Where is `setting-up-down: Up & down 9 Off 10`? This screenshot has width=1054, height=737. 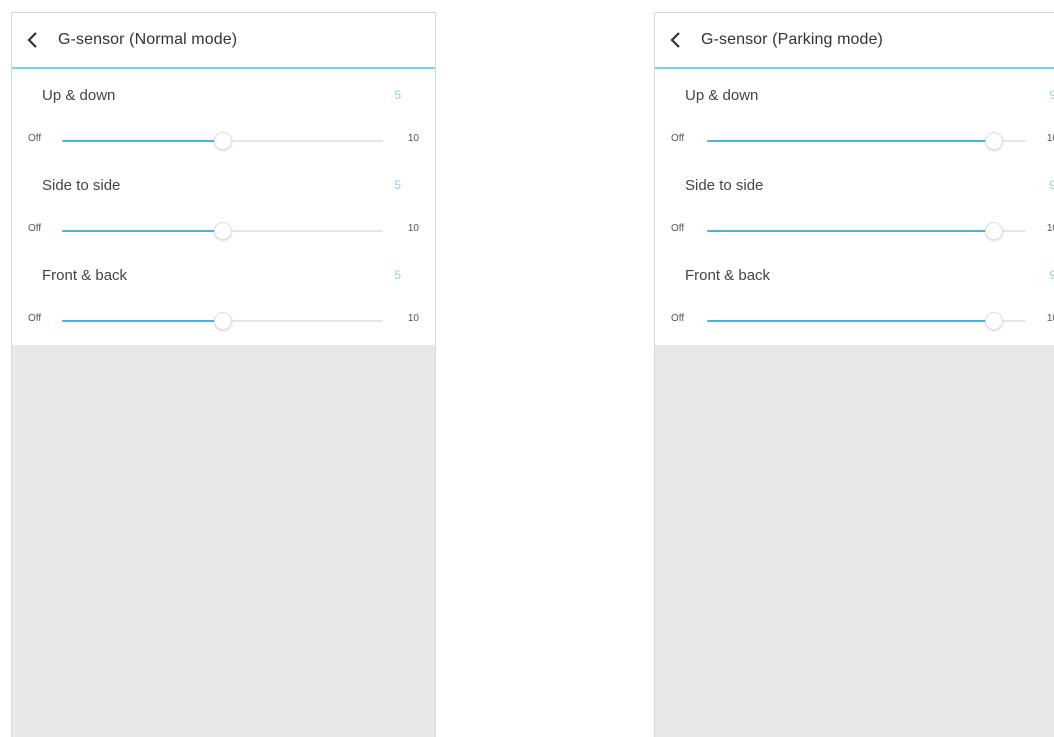
setting-up-down: Up & down 9 Off 10 is located at coordinates (854, 114).